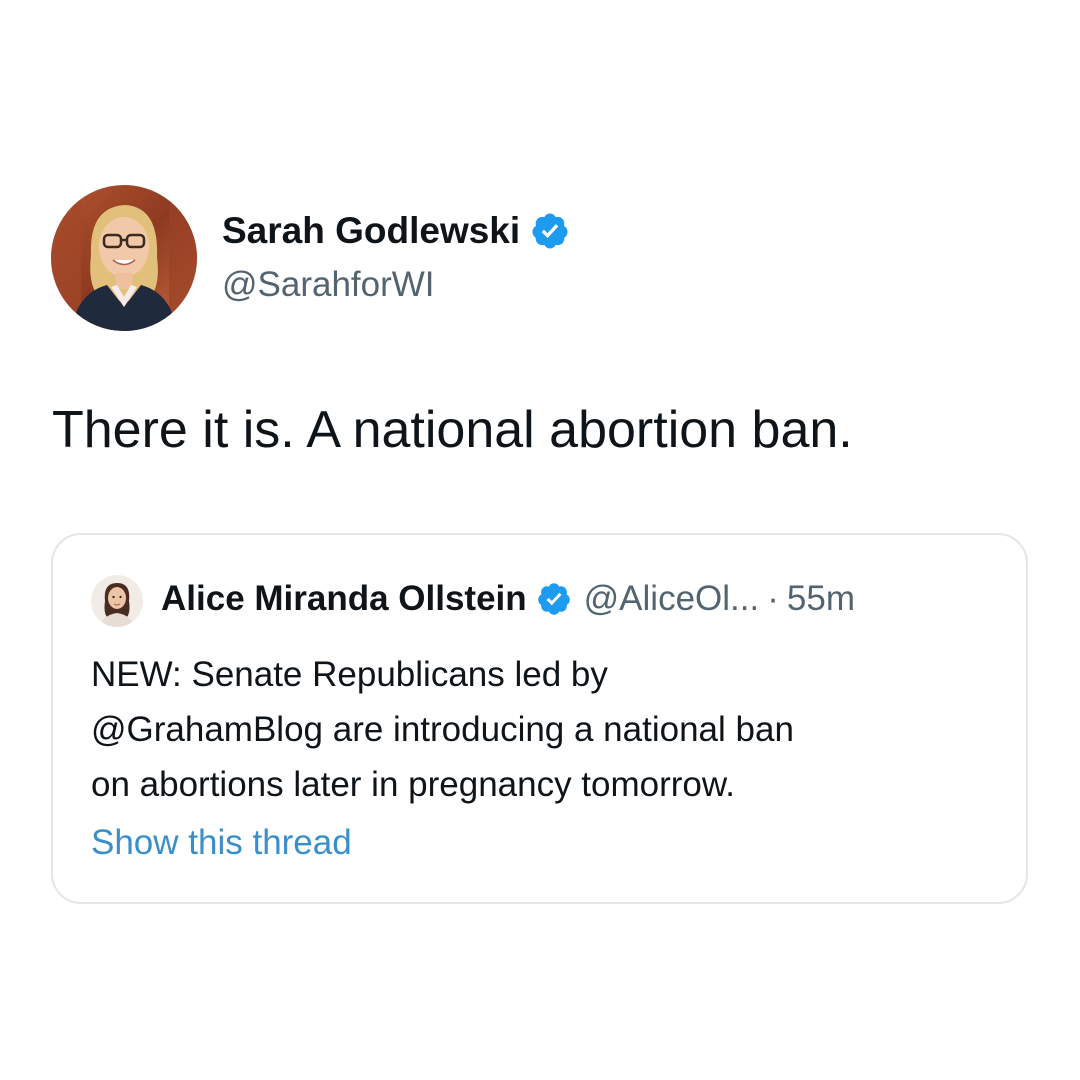 This screenshot has width=1080, height=1080. What do you see at coordinates (328, 285) in the screenshot?
I see `author-handle: @SarahforWI` at bounding box center [328, 285].